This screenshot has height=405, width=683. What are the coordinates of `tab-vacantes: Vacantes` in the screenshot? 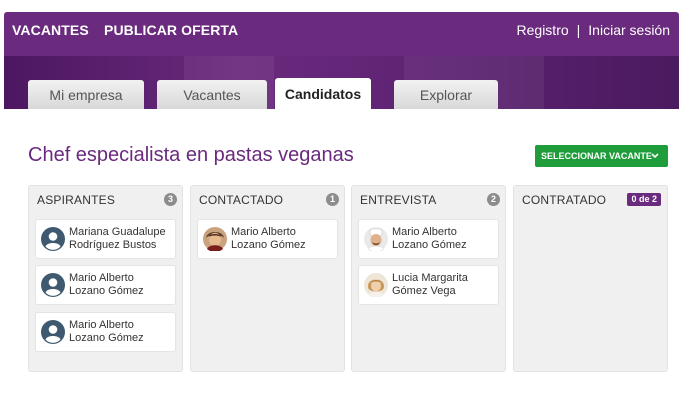 It's located at (212, 94).